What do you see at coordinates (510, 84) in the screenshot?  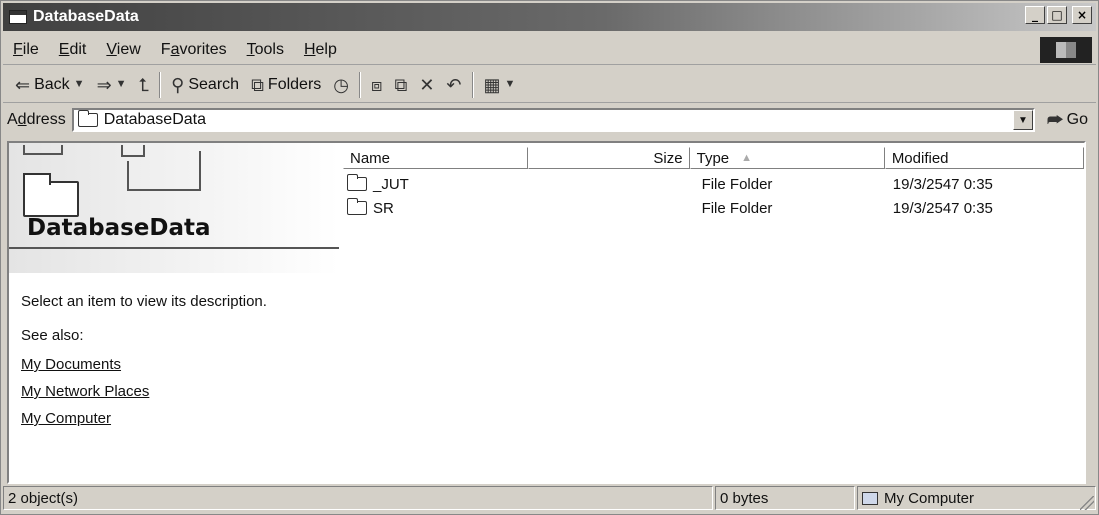 I see `views-dropdown-icon: ▼` at bounding box center [510, 84].